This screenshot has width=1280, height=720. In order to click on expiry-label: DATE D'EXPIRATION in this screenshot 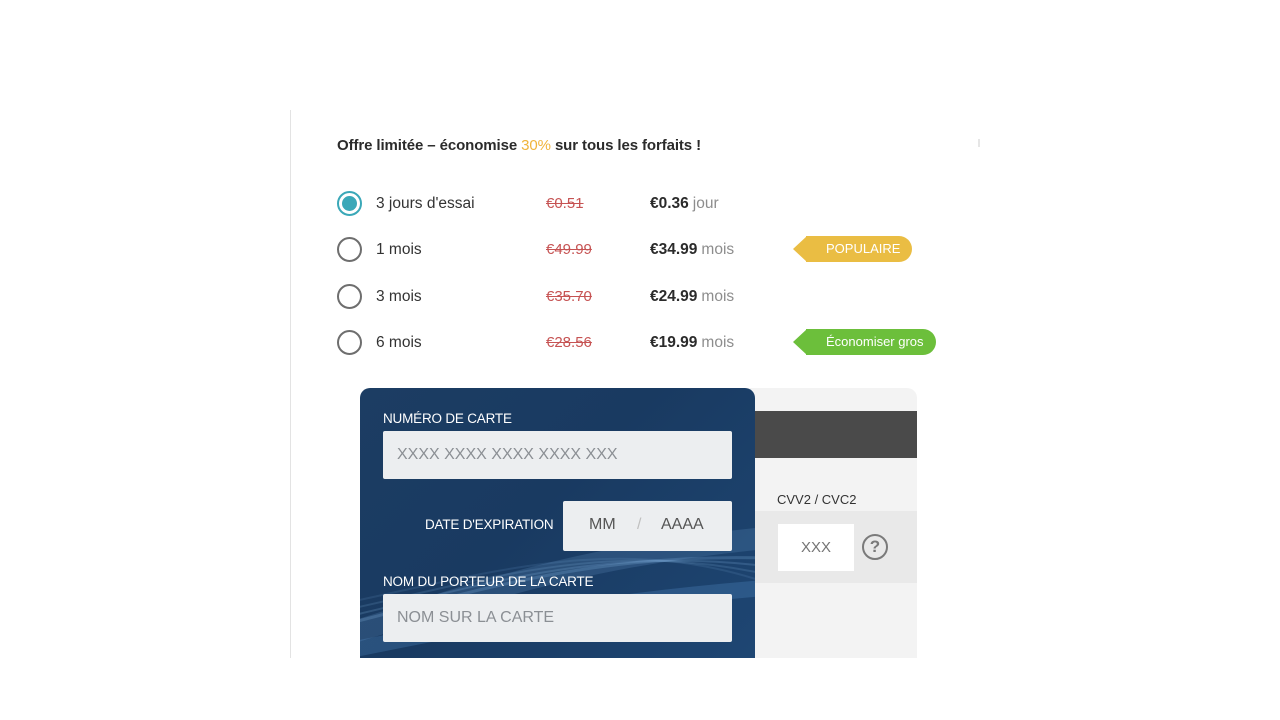, I will do `click(489, 524)`.